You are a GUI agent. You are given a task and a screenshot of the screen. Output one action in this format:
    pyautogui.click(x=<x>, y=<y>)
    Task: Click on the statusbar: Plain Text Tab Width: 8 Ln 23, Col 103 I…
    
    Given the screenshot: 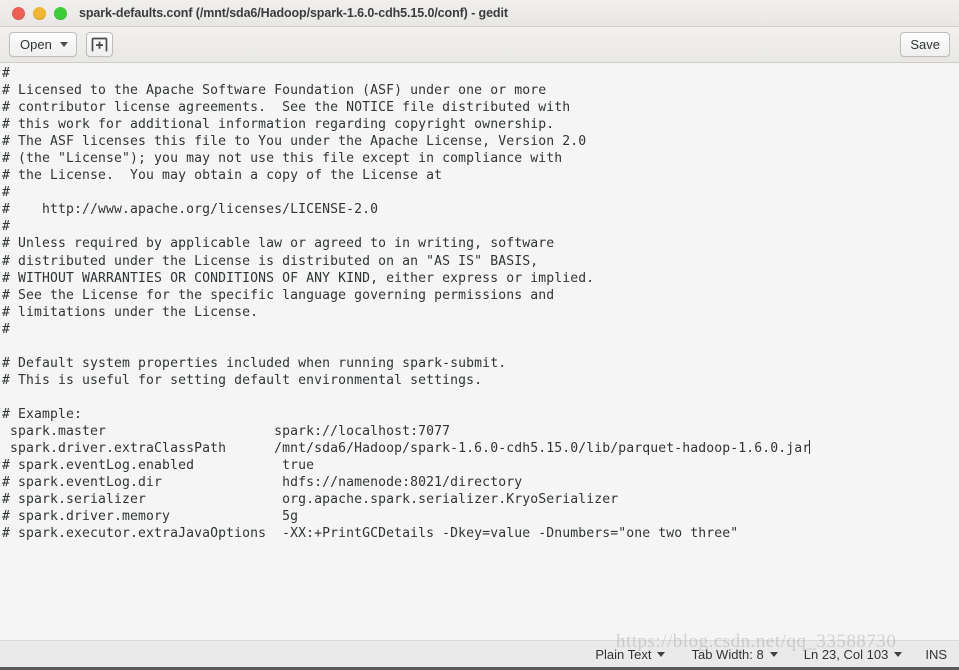 What is the action you would take?
    pyautogui.click(x=479, y=655)
    